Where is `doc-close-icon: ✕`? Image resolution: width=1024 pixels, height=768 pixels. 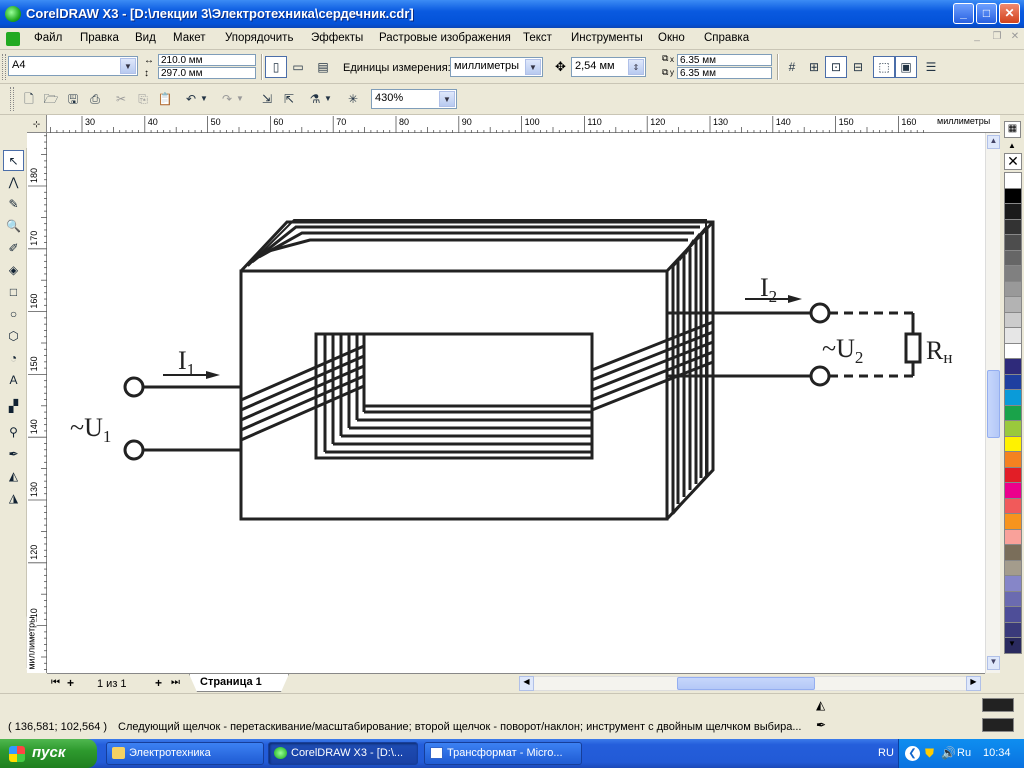 doc-close-icon: ✕ is located at coordinates (1015, 38).